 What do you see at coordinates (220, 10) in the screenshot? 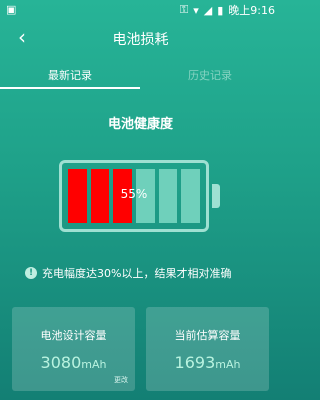
I see `battery-status-icon: ▮` at bounding box center [220, 10].